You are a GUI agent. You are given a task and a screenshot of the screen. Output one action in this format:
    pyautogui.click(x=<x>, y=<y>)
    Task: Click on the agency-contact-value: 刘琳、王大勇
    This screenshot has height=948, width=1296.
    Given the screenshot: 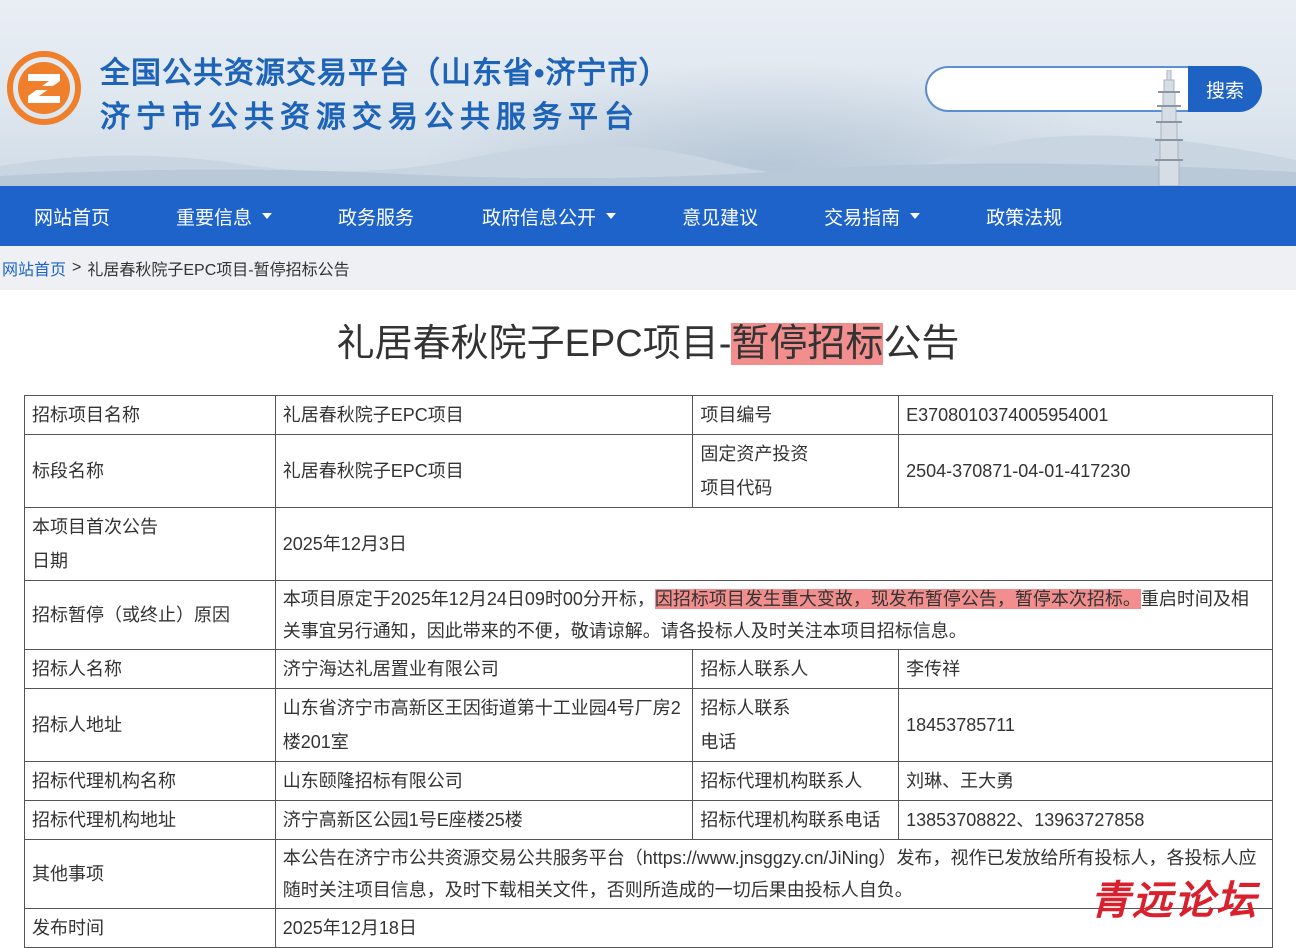 What is the action you would take?
    pyautogui.click(x=1085, y=781)
    